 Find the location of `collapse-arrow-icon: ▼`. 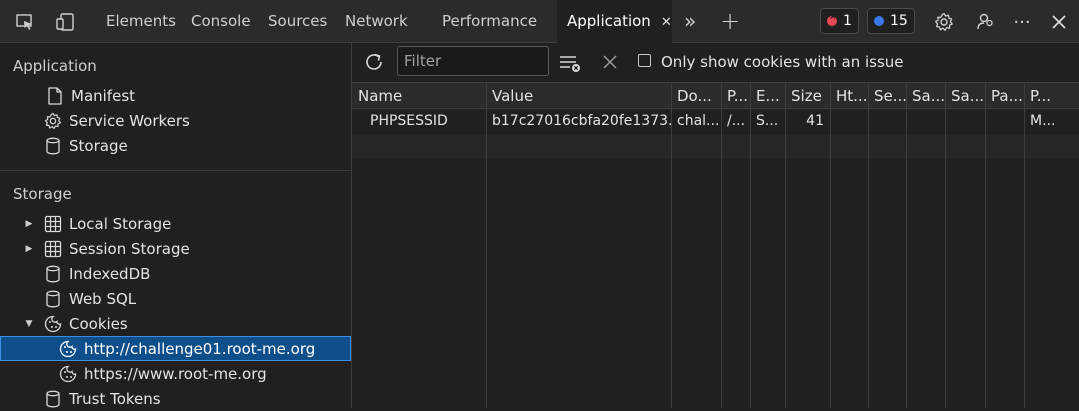

collapse-arrow-icon: ▼ is located at coordinates (29, 324).